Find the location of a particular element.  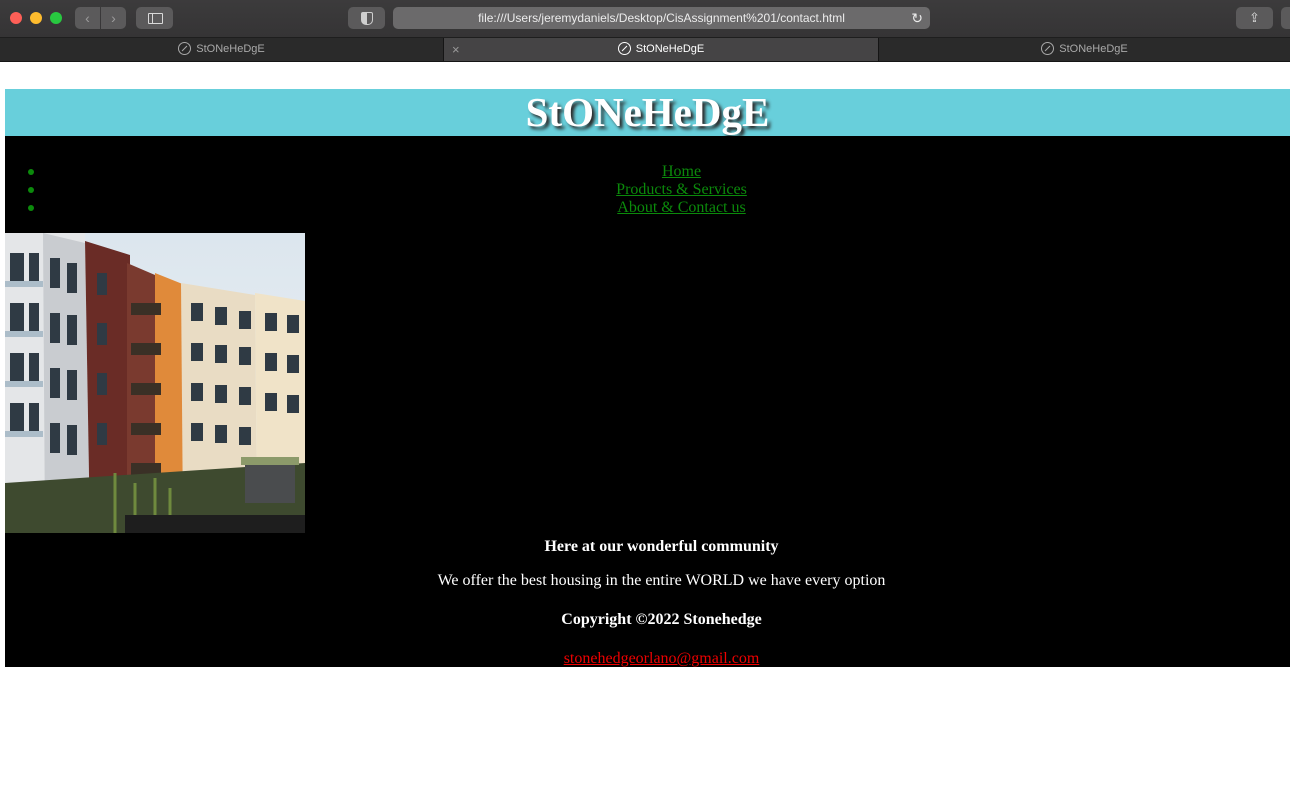

tab-3: StONeHeDgE is located at coordinates (1084, 49).